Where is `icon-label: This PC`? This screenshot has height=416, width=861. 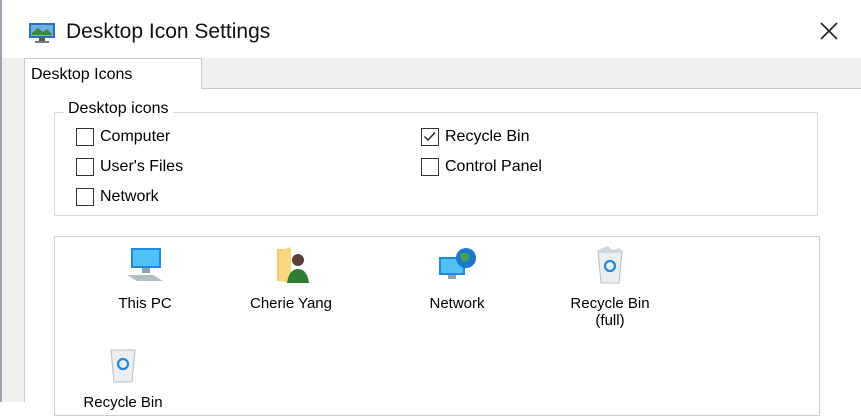 icon-label: This PC is located at coordinates (145, 303).